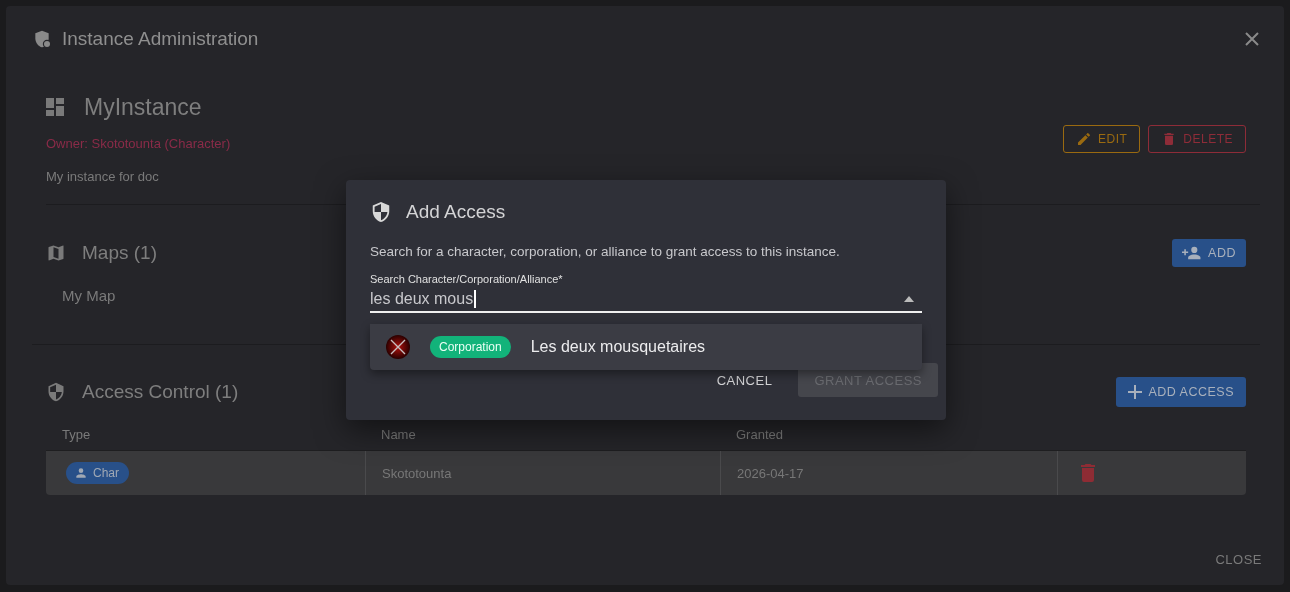  I want to click on edit-button: EDIT, so click(1101, 139).